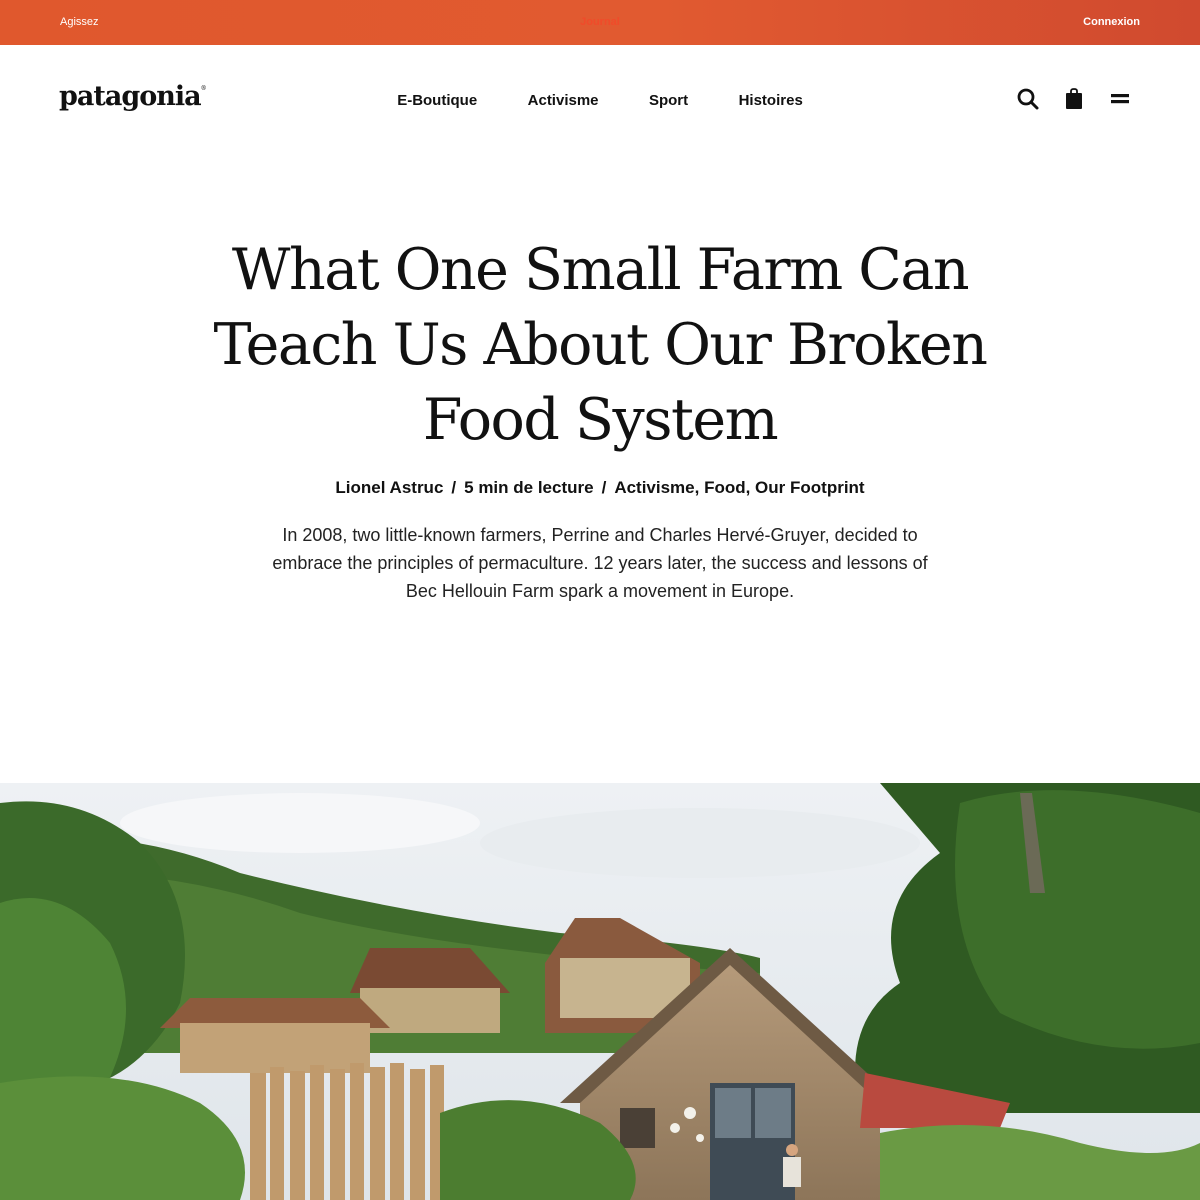 The height and width of the screenshot is (1200, 1200). Describe the element at coordinates (668, 100) in the screenshot. I see `nav-sport: Sport` at that location.